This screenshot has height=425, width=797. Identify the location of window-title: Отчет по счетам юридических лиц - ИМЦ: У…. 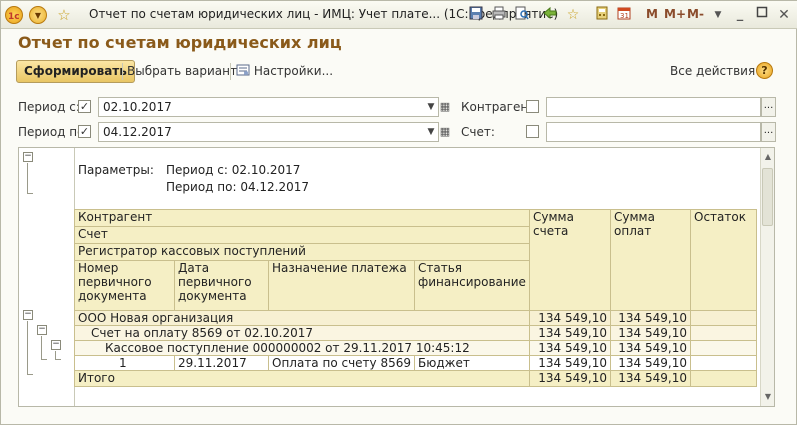
(324, 14).